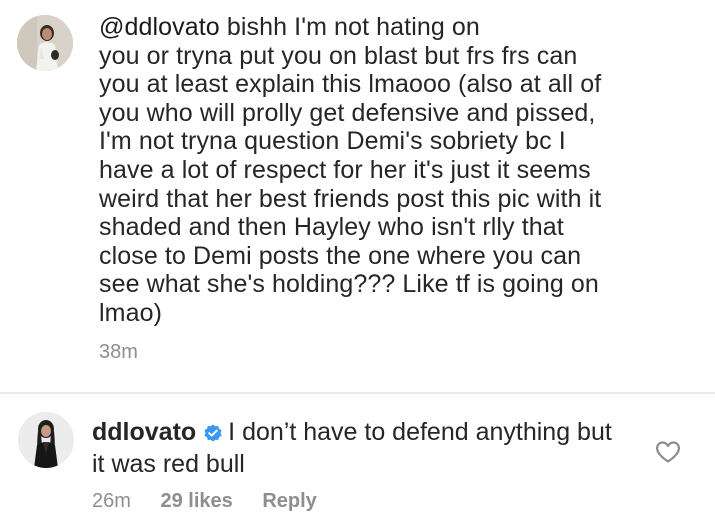 The width and height of the screenshot is (715, 530). I want to click on comment-2-line: it was red bull, so click(168, 464).